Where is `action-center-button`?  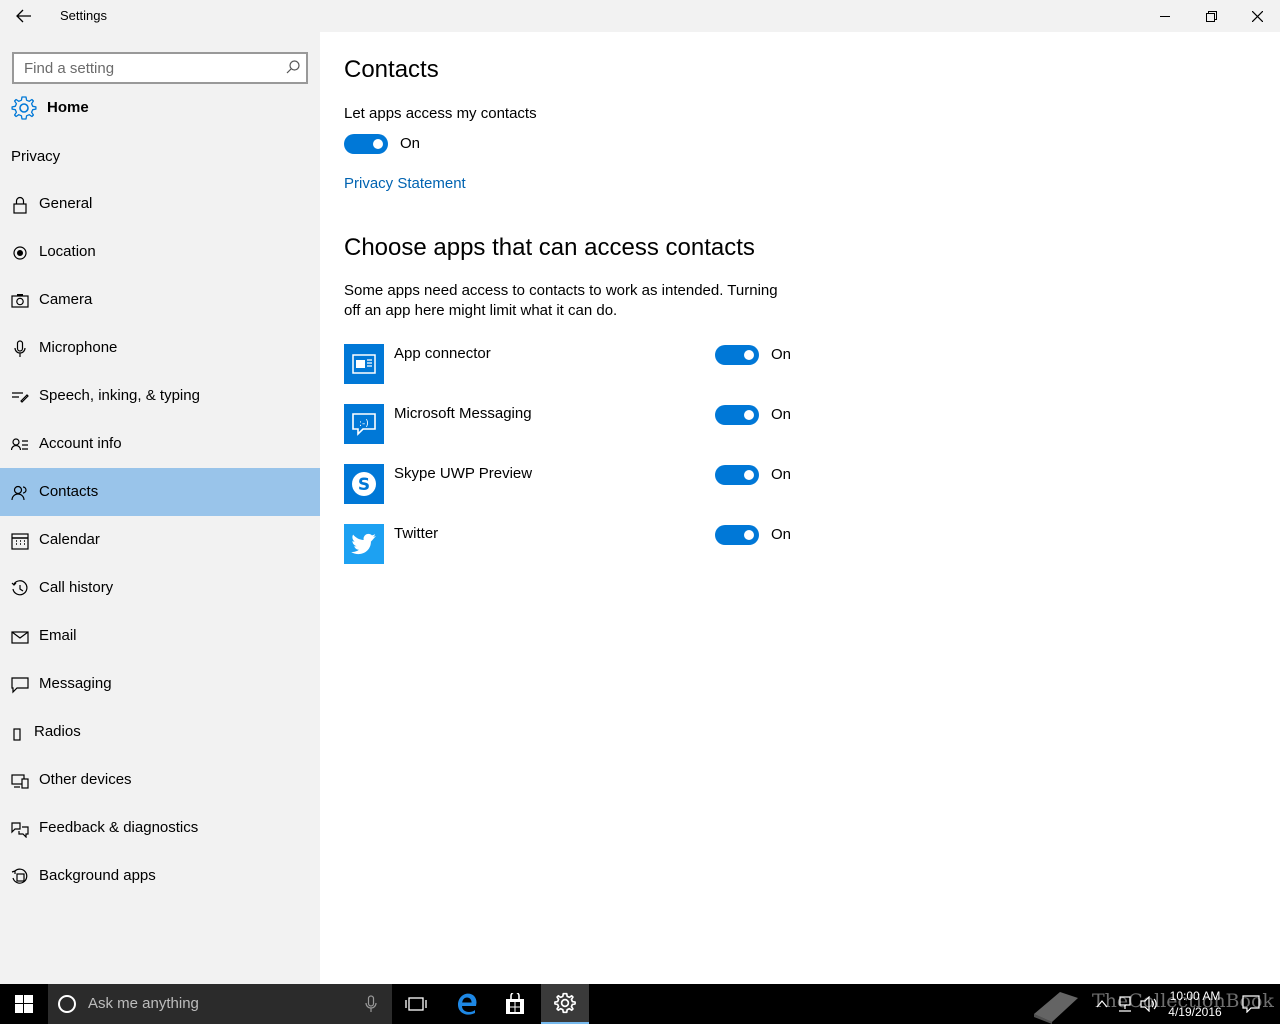
action-center-button is located at coordinates (1251, 1004).